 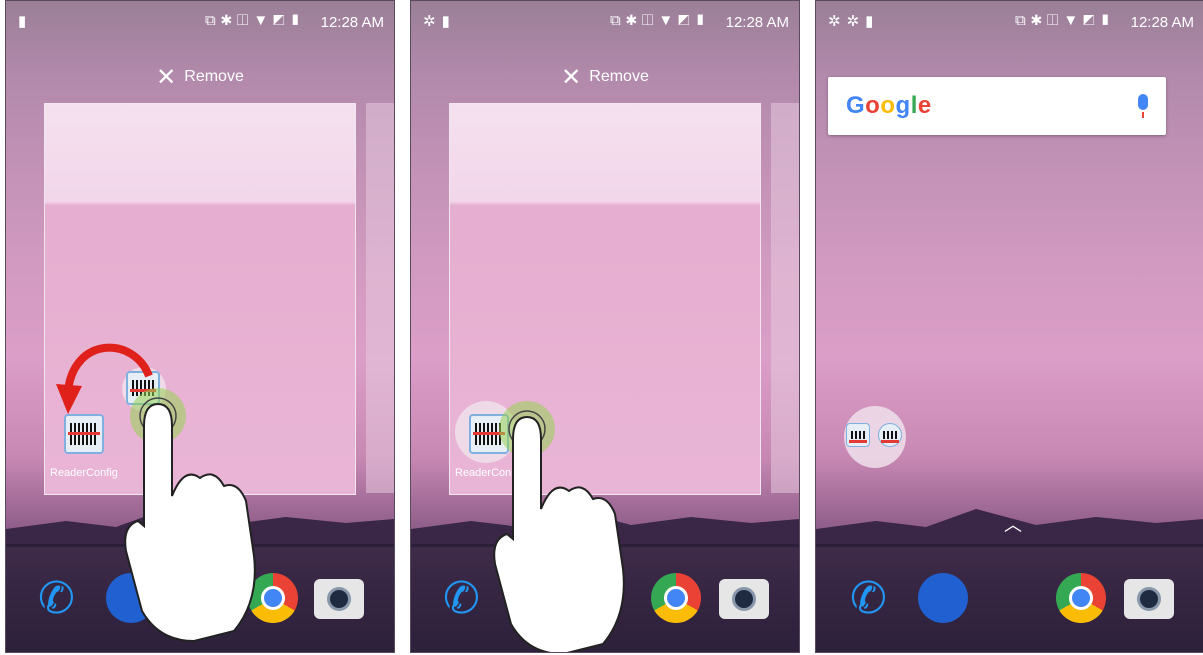 What do you see at coordinates (200, 22) in the screenshot?
I see `status-bar: ▮ ⧉✱◫▼◩▮ 12:28 AM` at bounding box center [200, 22].